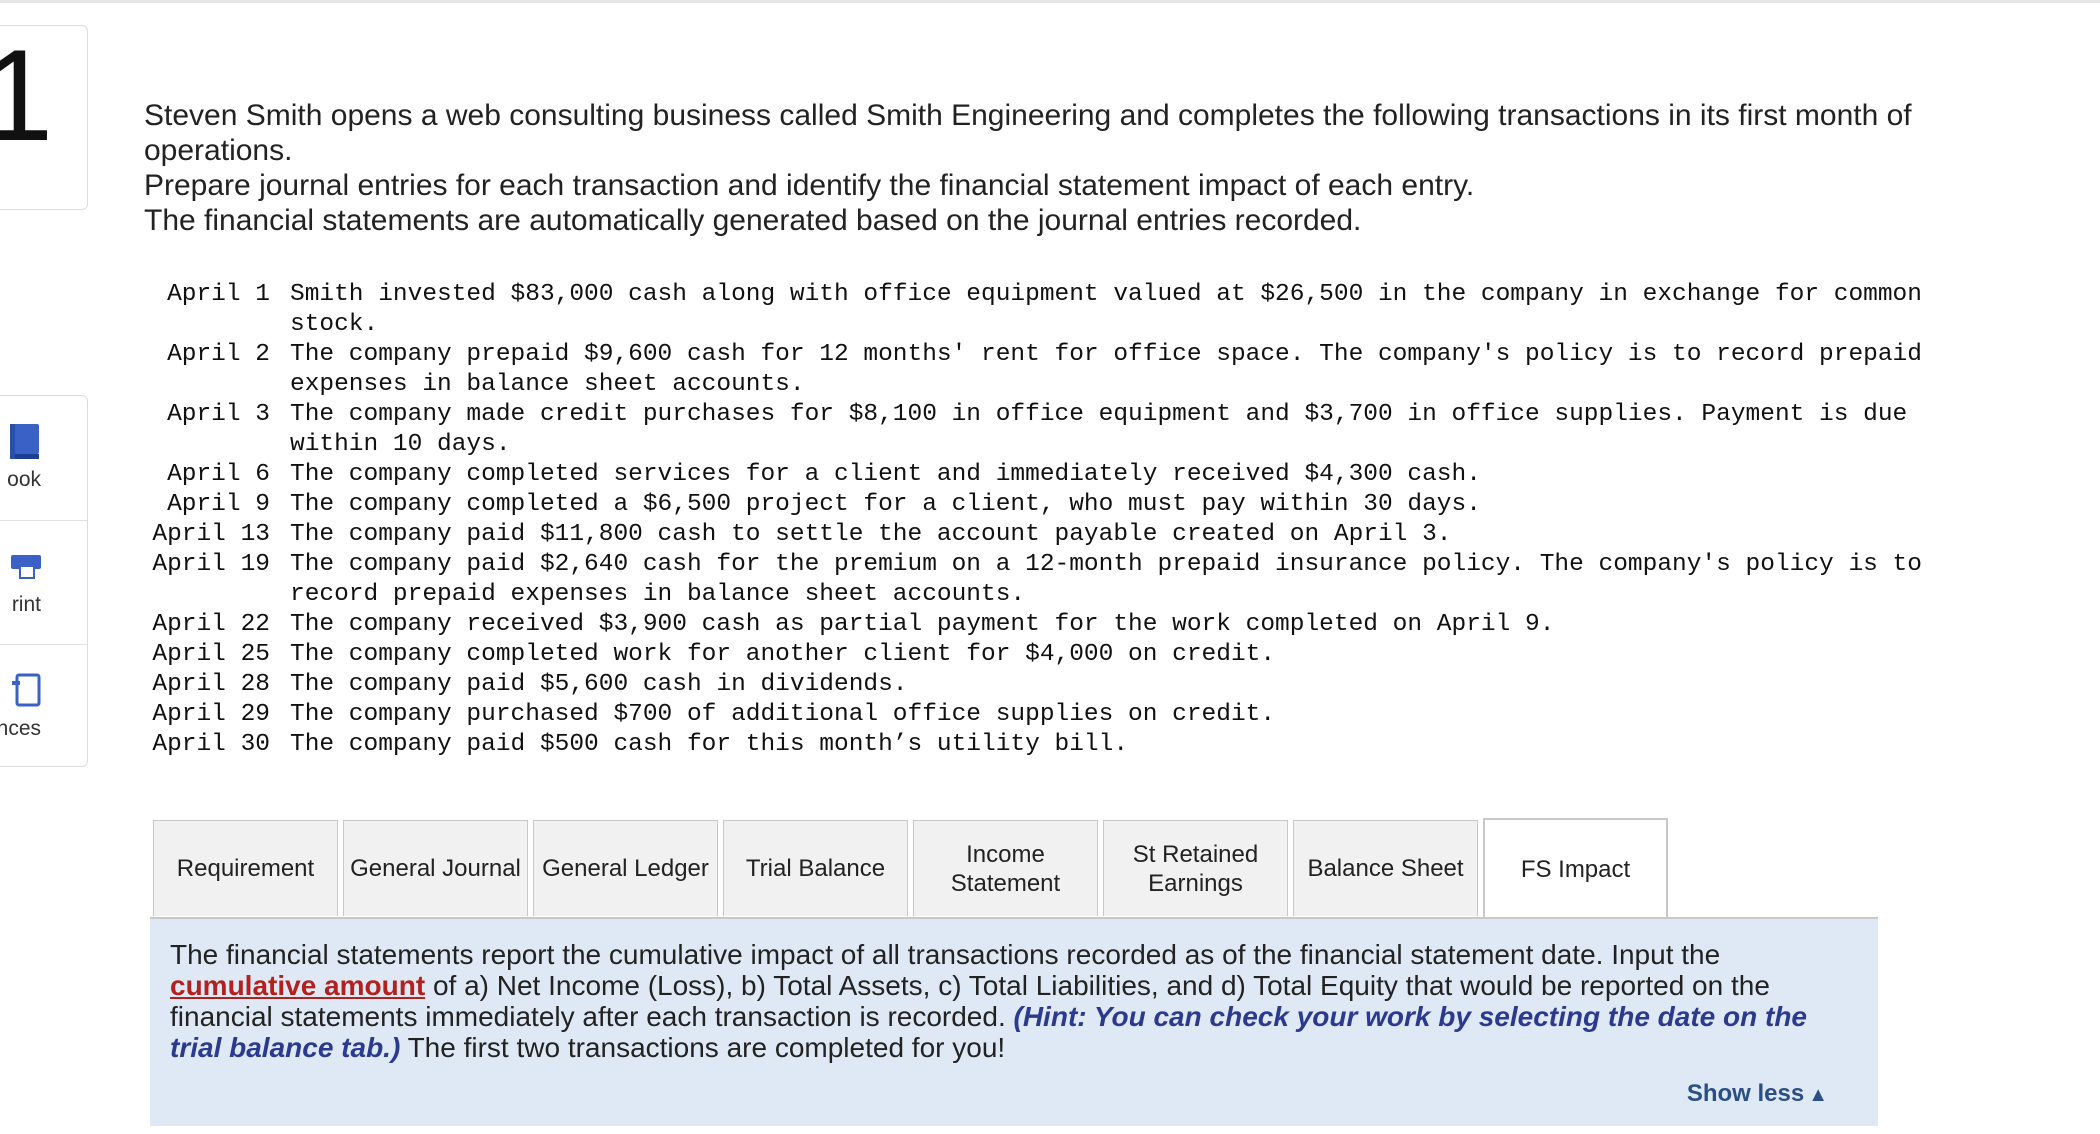 The image size is (2100, 1134). Describe the element at coordinates (24, 441) in the screenshot. I see `book-icon` at that location.